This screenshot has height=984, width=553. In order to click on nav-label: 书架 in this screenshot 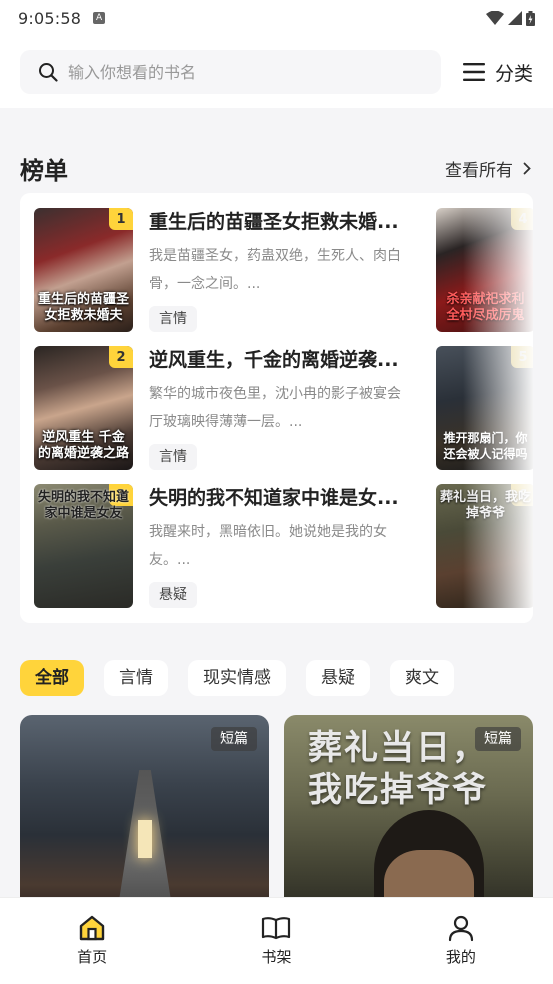, I will do `click(276, 957)`.